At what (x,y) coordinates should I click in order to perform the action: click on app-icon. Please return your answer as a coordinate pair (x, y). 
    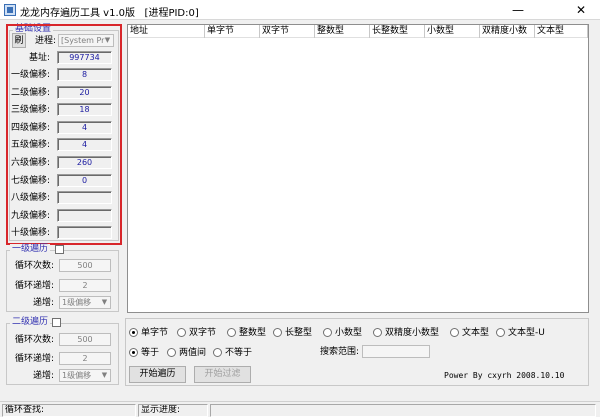
    Looking at the image, I should click on (10, 10).